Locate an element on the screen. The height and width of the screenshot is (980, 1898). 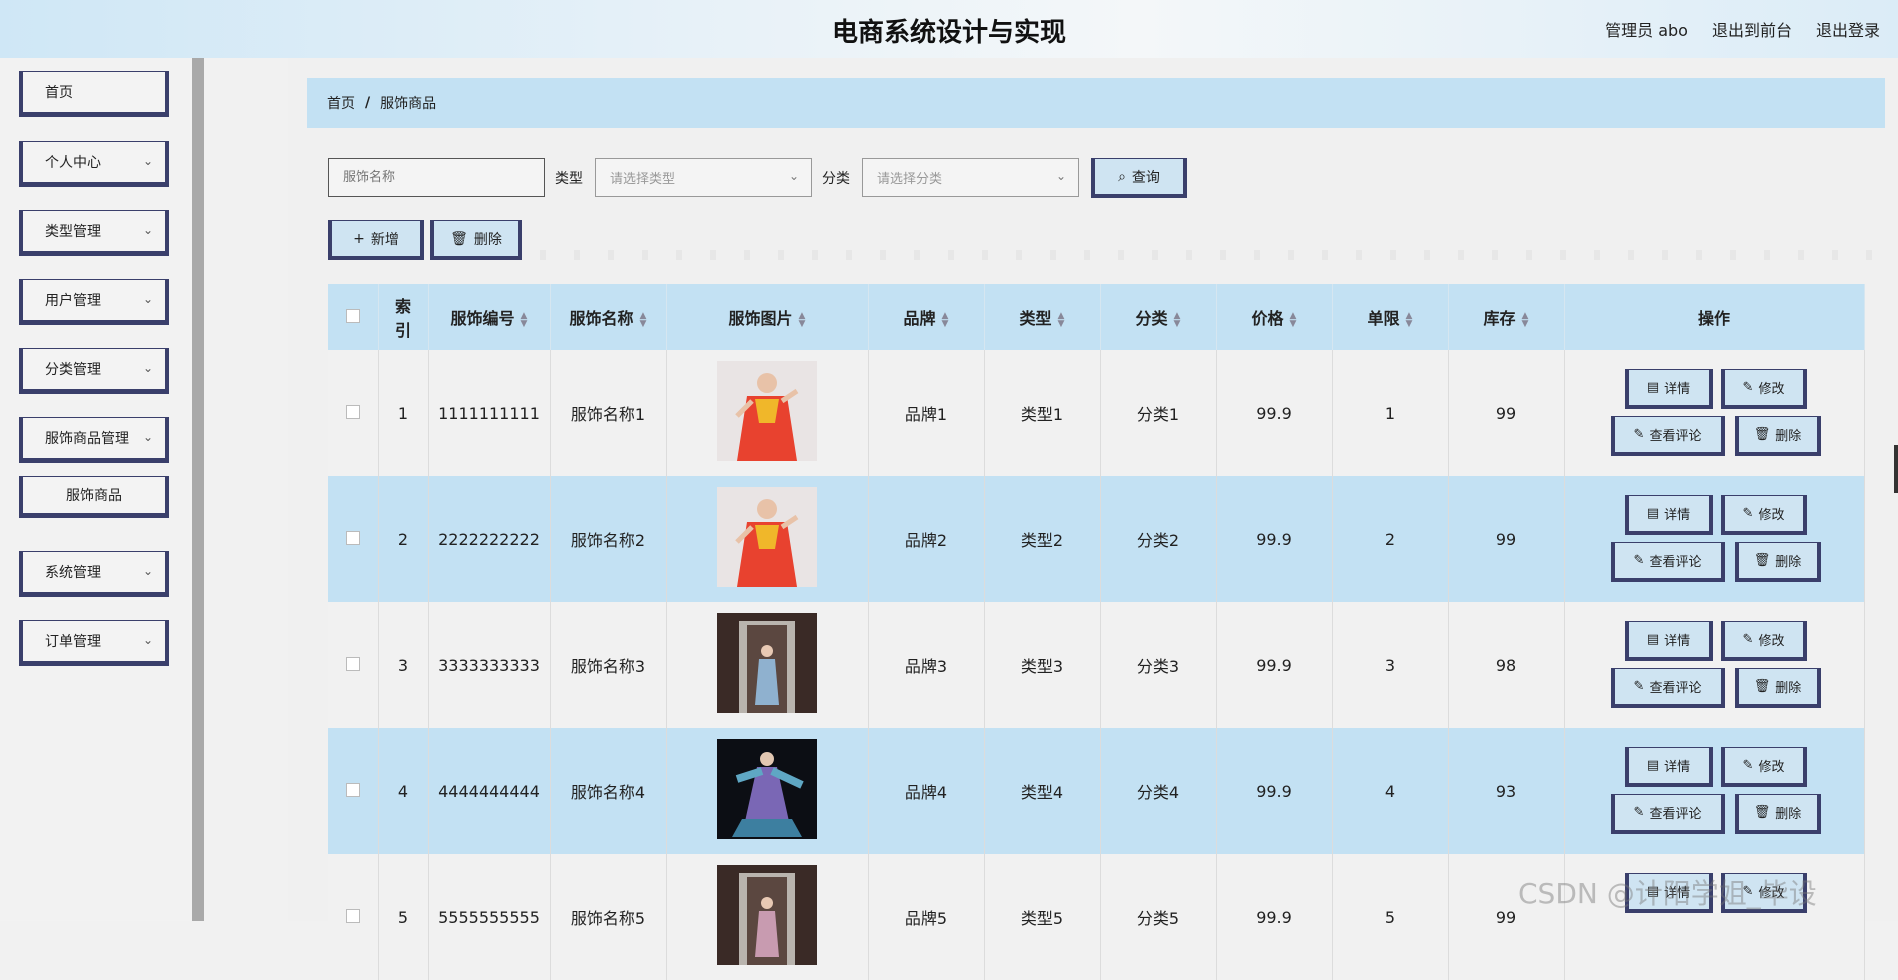
col-code: 服饰编号 ▲ ▼ is located at coordinates (489, 317).